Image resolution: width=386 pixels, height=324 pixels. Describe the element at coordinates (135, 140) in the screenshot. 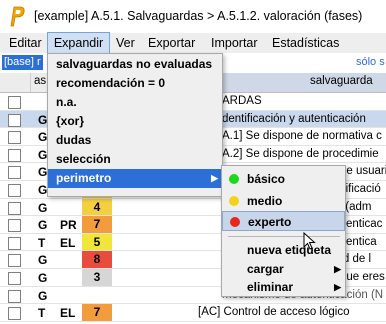

I see `menu-item-dudas: dudas` at that location.